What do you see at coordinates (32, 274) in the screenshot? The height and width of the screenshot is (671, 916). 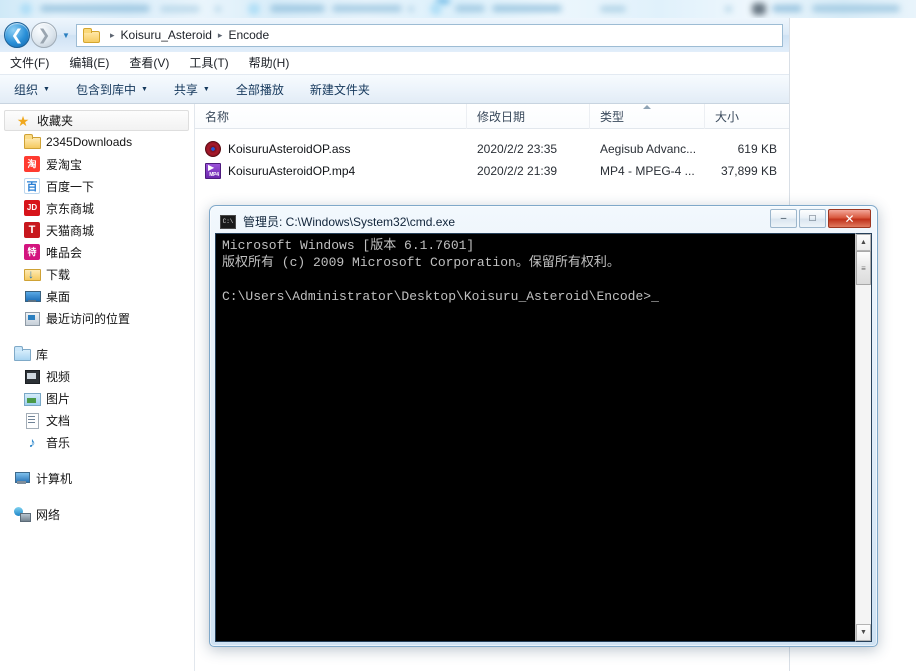 I see `download-folder-icon` at bounding box center [32, 274].